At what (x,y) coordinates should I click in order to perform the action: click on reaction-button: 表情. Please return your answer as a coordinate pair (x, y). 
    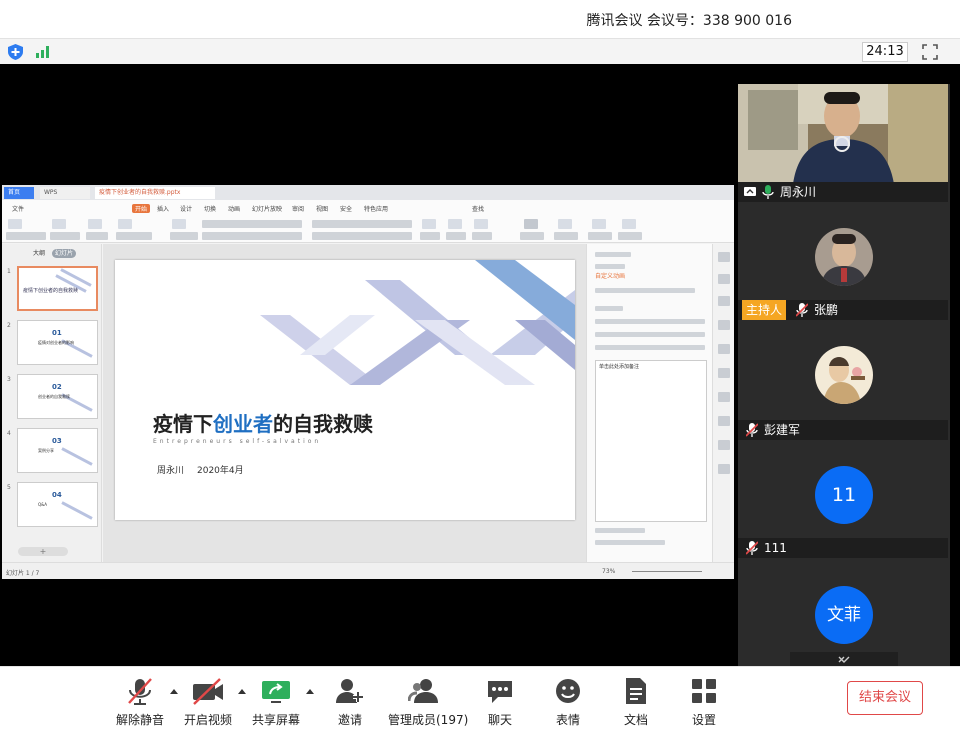
    Looking at the image, I should click on (568, 702).